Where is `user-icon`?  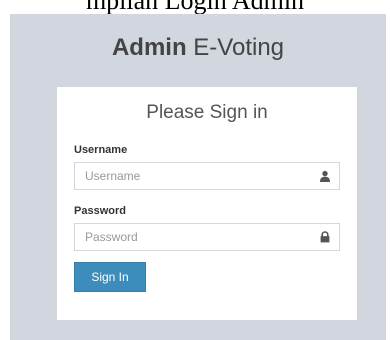
user-icon is located at coordinates (325, 176).